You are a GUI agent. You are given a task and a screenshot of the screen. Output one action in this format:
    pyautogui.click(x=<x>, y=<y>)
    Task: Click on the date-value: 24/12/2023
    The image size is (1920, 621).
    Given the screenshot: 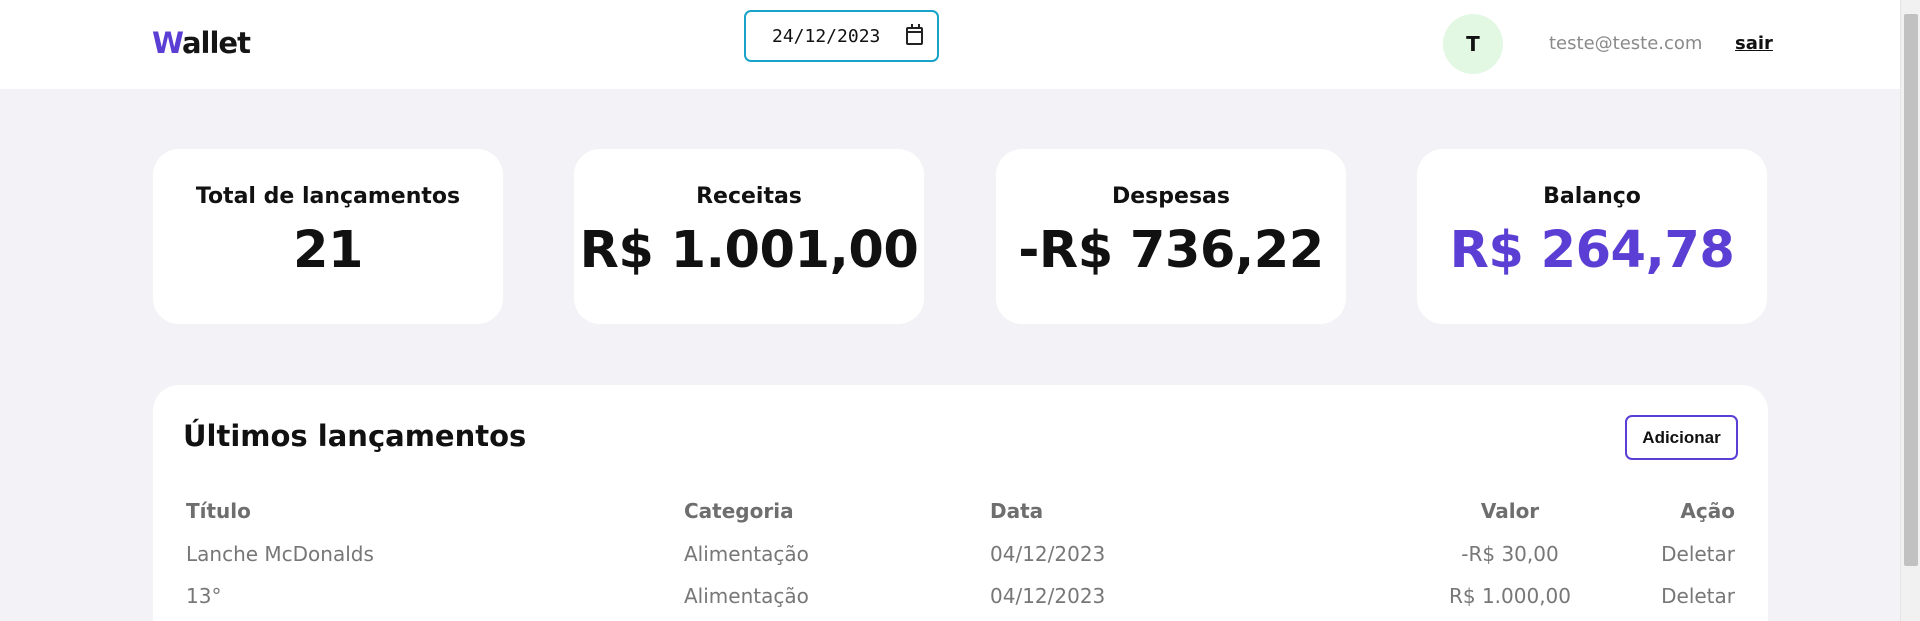 What is the action you would take?
    pyautogui.click(x=826, y=36)
    